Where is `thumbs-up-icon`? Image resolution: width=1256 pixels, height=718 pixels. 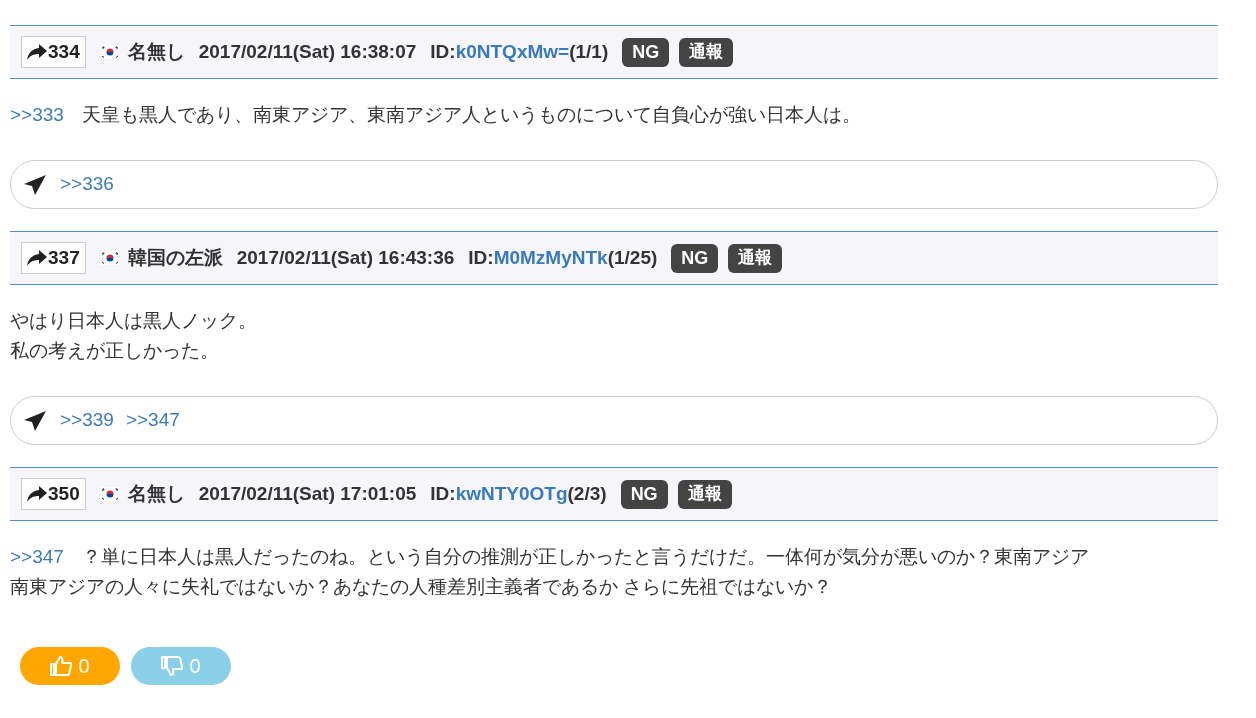
thumbs-up-icon is located at coordinates (61, 666).